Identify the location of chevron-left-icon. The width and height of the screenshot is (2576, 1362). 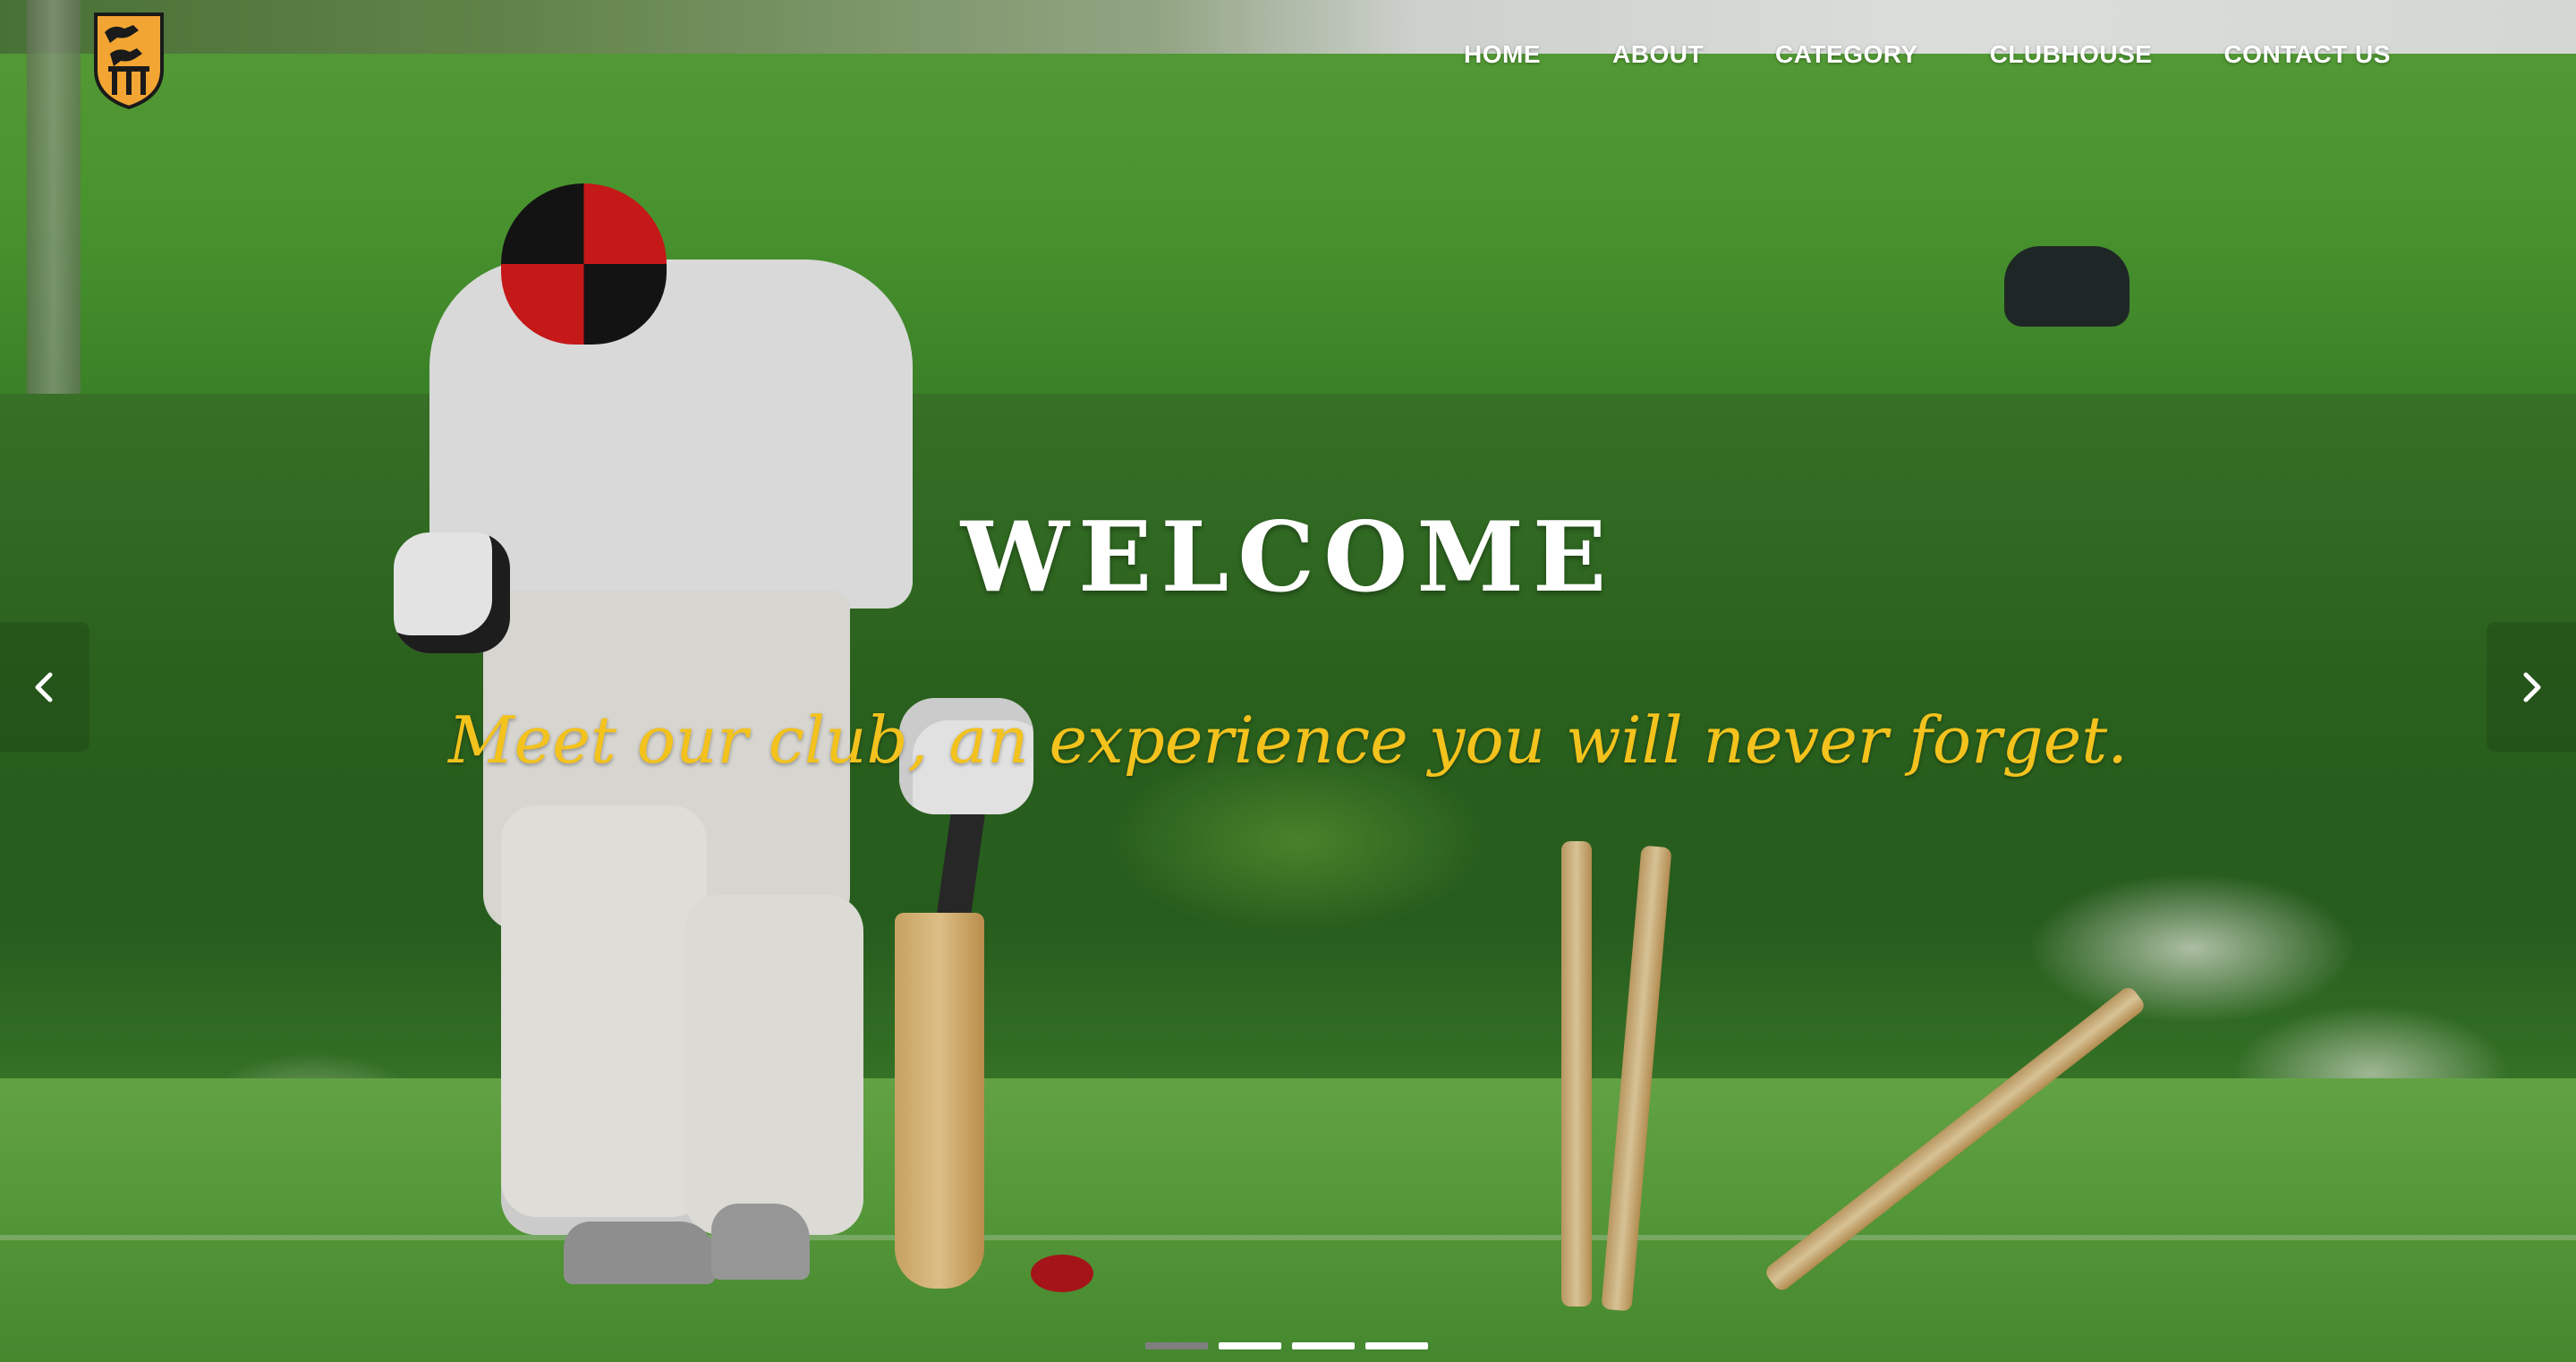
(44, 687).